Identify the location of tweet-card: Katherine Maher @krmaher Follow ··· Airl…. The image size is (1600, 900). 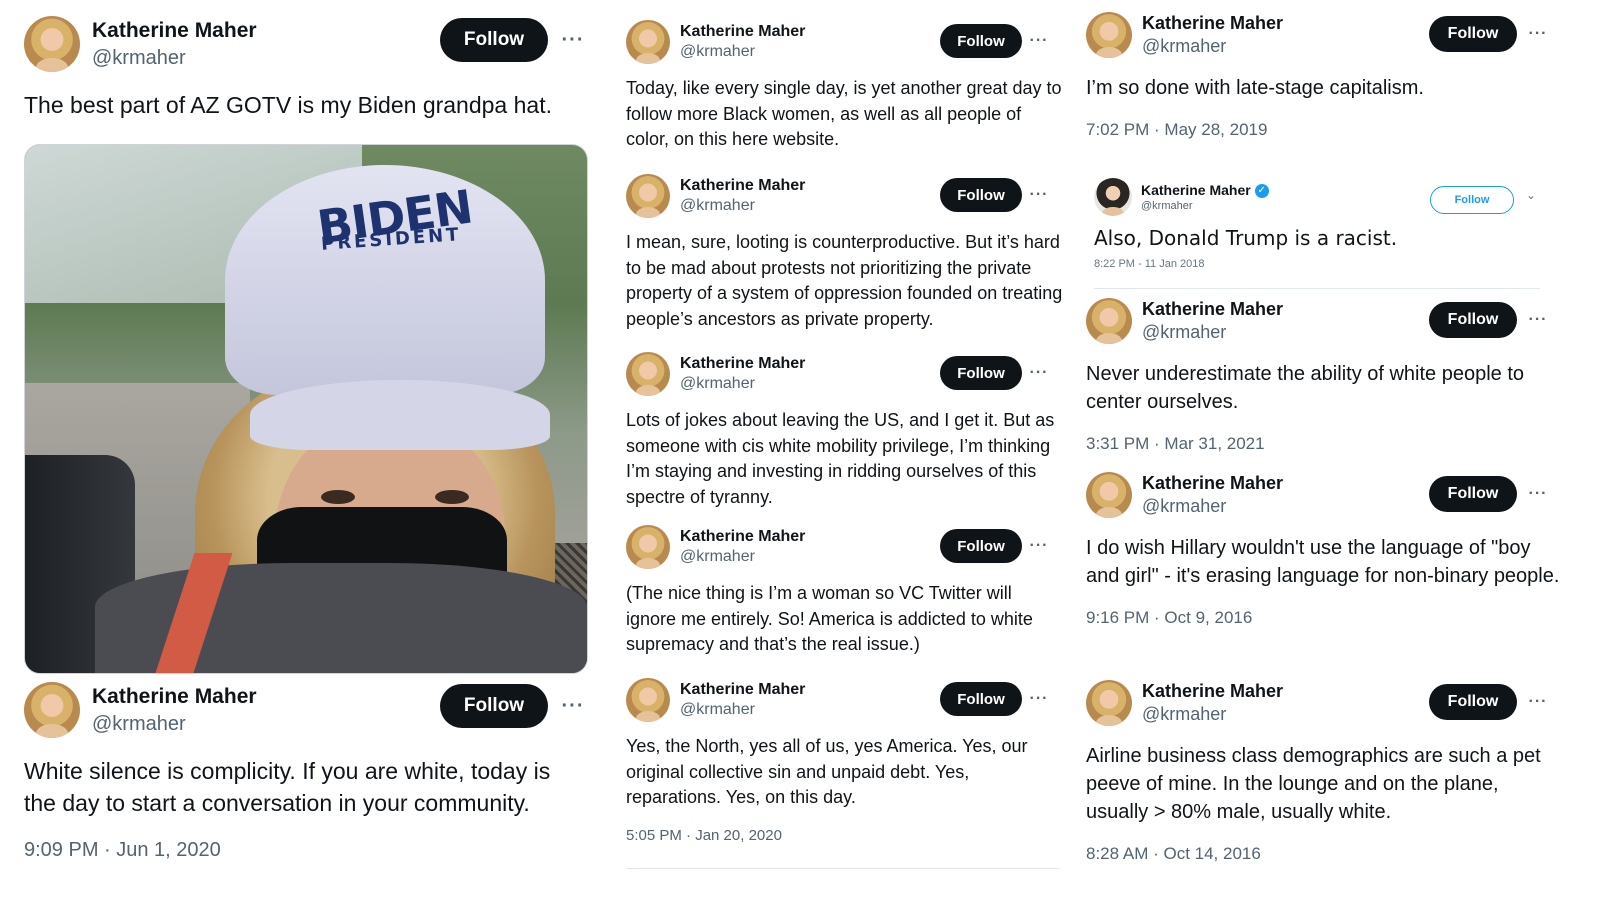
(1340, 772).